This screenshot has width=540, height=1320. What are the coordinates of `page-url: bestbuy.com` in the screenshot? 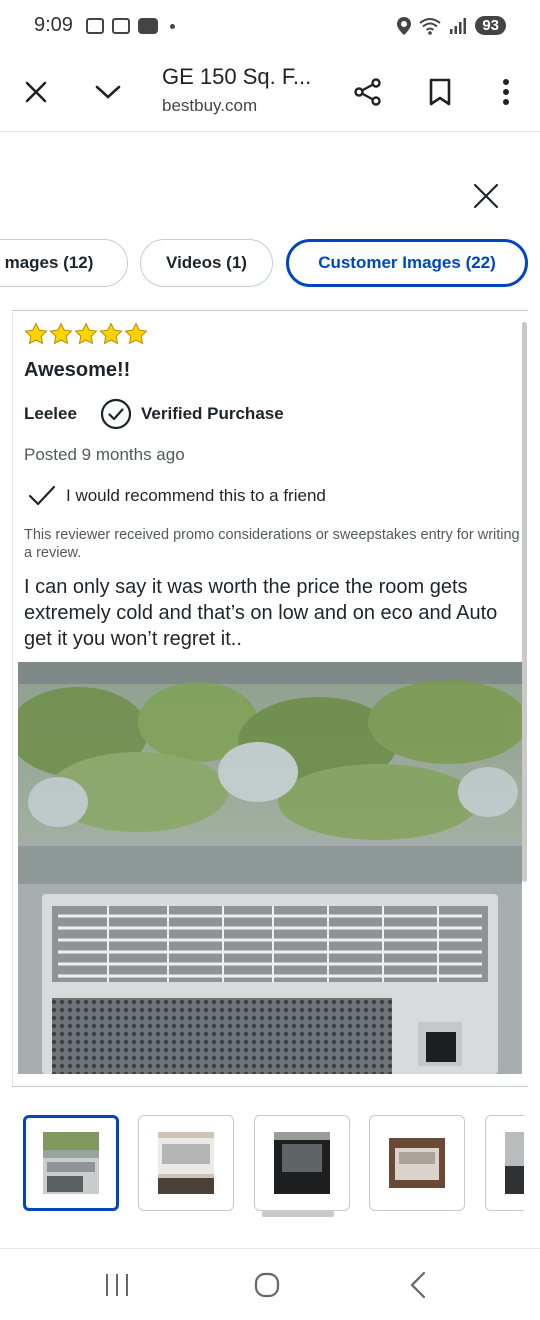 It's located at (209, 106).